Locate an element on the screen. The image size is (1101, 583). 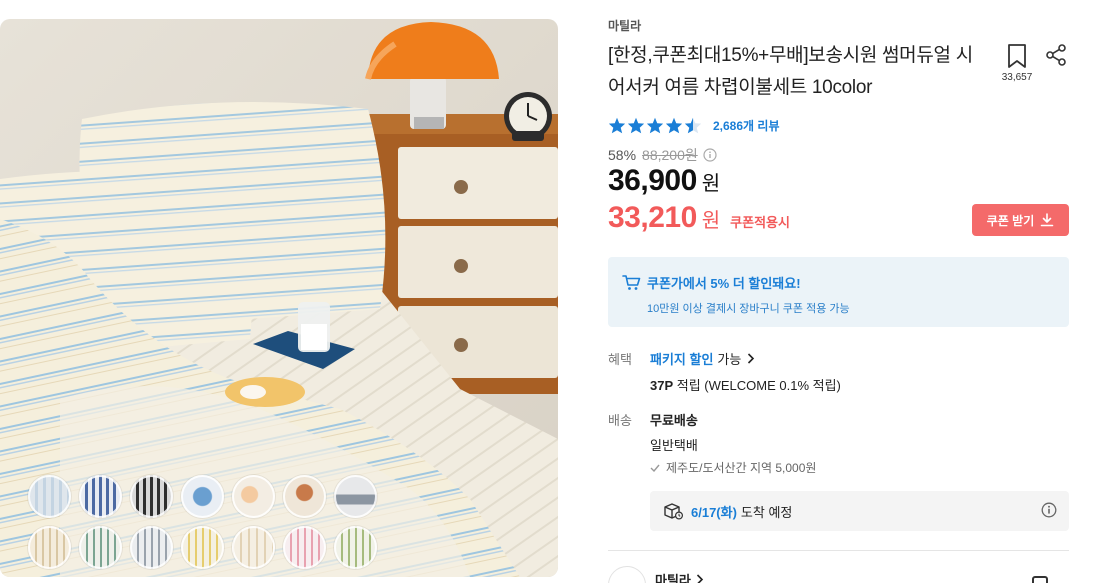
package-discount-link: 패키지 할인 is located at coordinates (681, 358).